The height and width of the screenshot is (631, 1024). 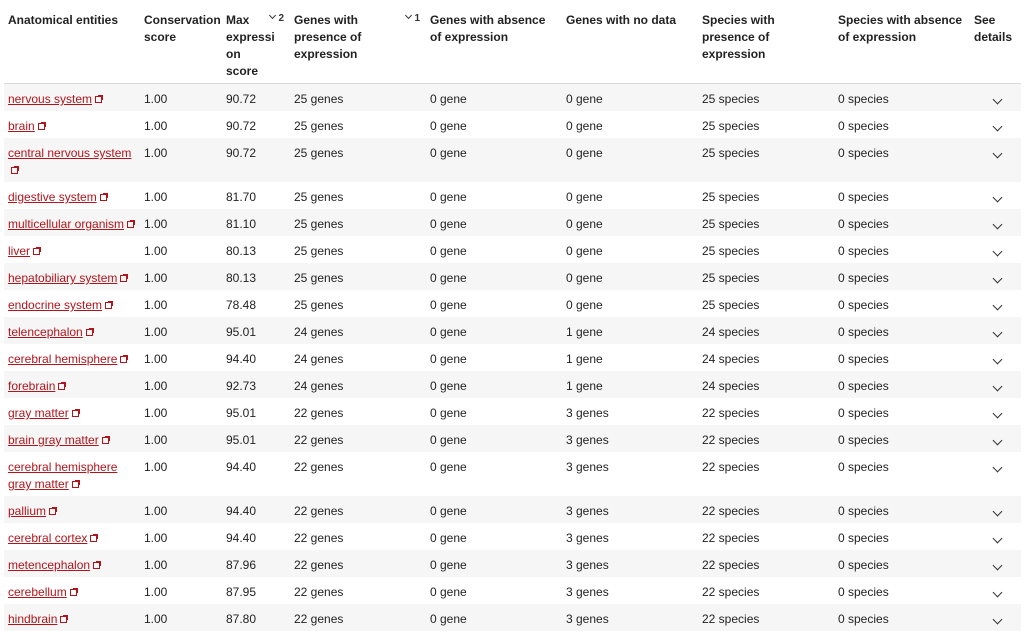 What do you see at coordinates (47, 538) in the screenshot?
I see `entity-link: cerebral cortex` at bounding box center [47, 538].